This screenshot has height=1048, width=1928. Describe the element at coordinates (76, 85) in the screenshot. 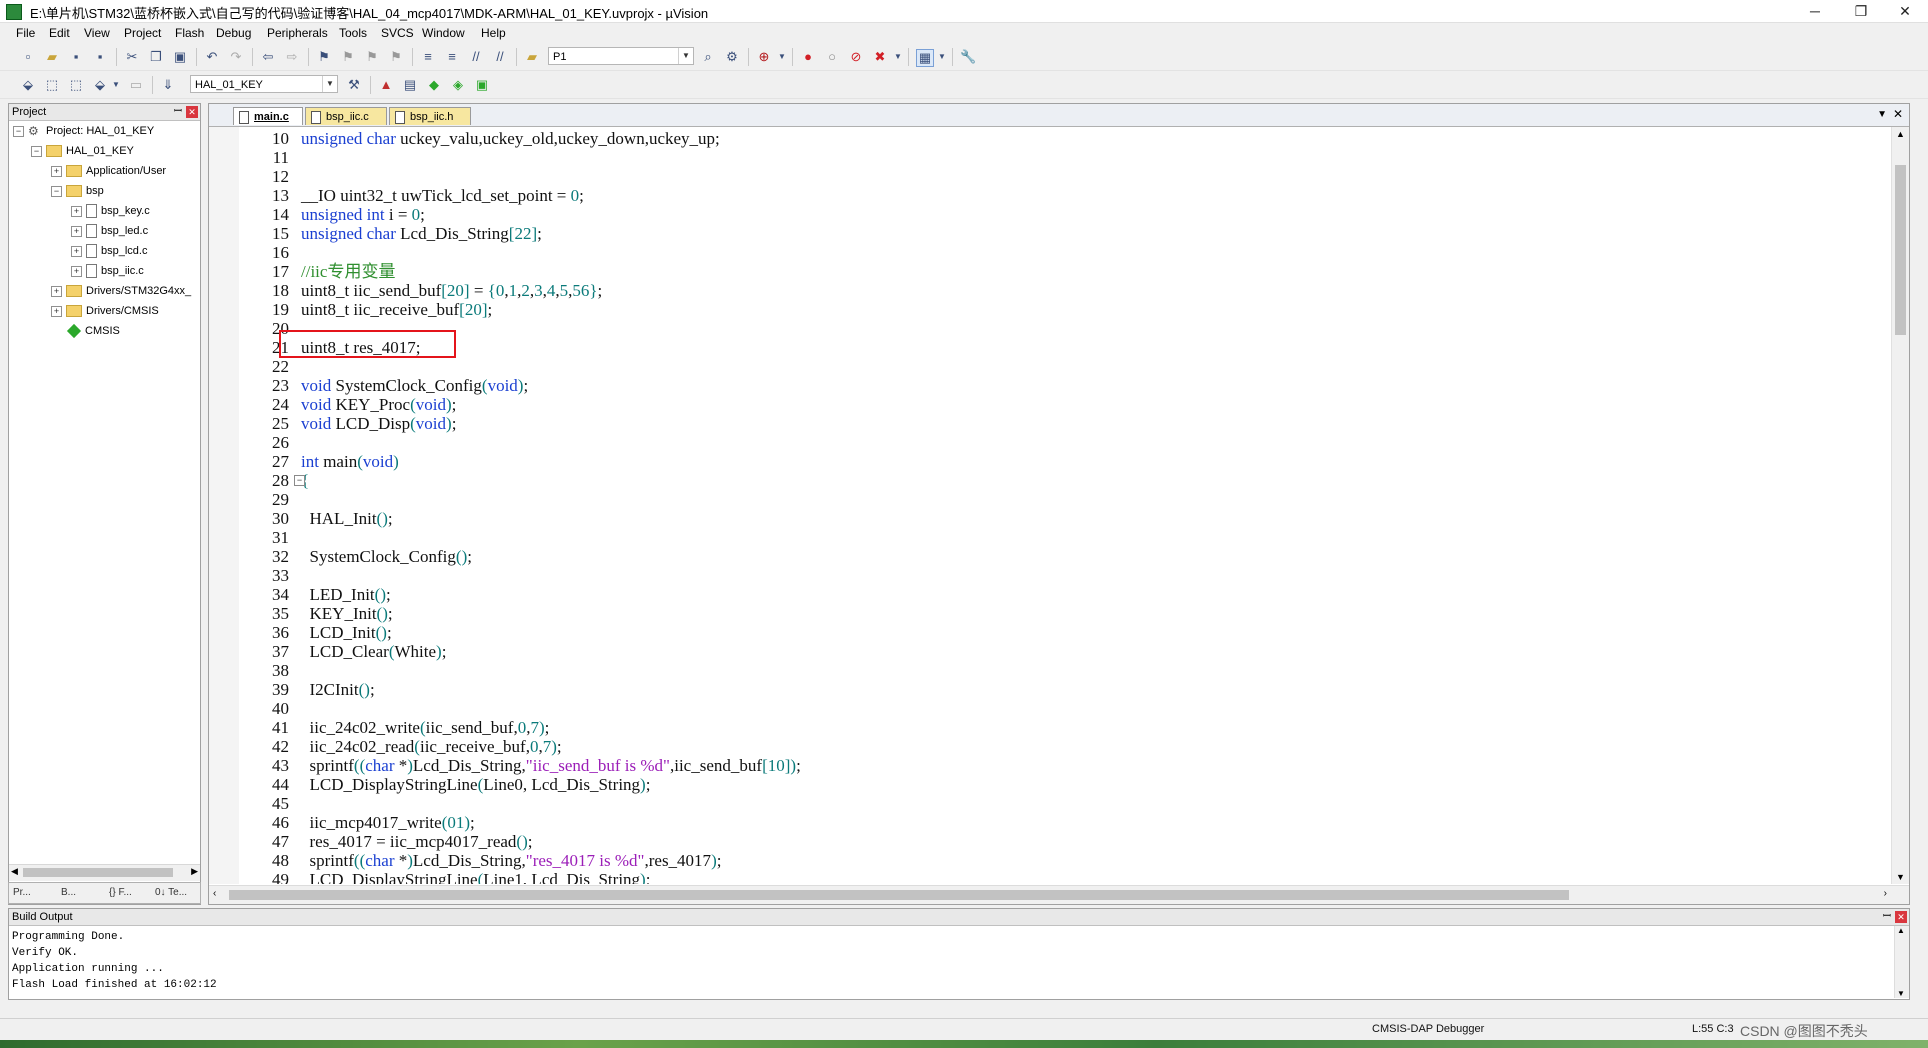

I see `rebuild-icon: ⬚` at that location.